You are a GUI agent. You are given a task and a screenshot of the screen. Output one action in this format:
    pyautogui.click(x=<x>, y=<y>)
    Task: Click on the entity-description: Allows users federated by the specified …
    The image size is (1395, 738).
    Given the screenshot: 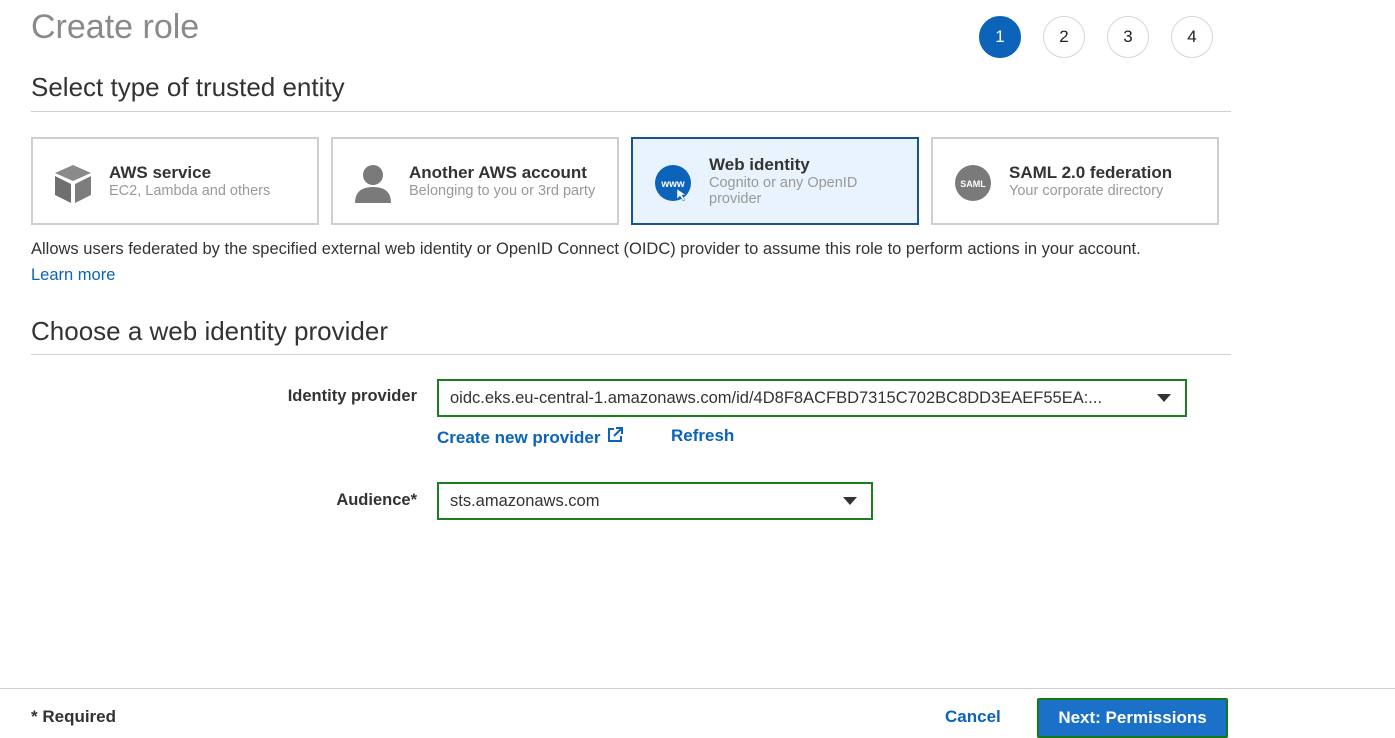 What is the action you would take?
    pyautogui.click(x=586, y=249)
    